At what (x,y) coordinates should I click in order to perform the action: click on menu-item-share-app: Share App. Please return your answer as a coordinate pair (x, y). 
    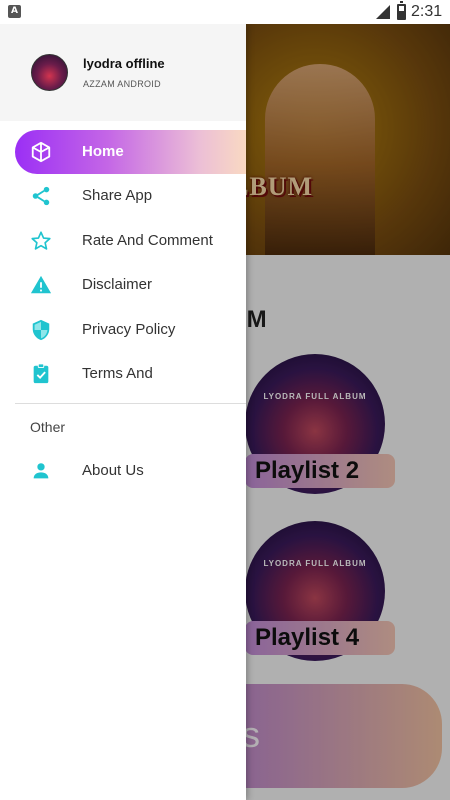
    Looking at the image, I should click on (123, 196).